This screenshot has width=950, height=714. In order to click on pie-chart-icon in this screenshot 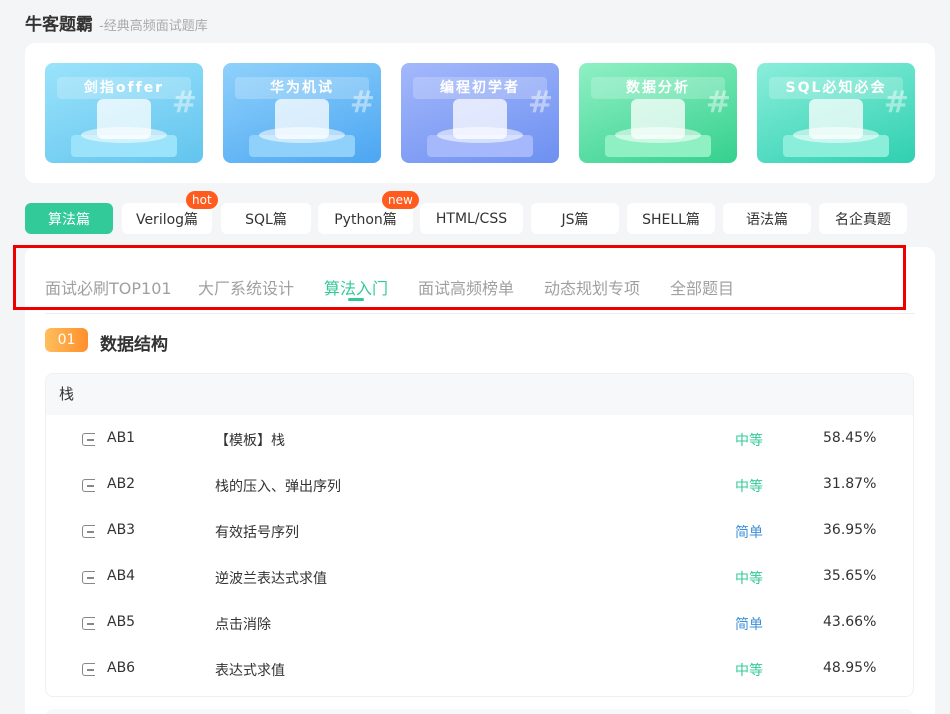, I will do `click(658, 119)`.